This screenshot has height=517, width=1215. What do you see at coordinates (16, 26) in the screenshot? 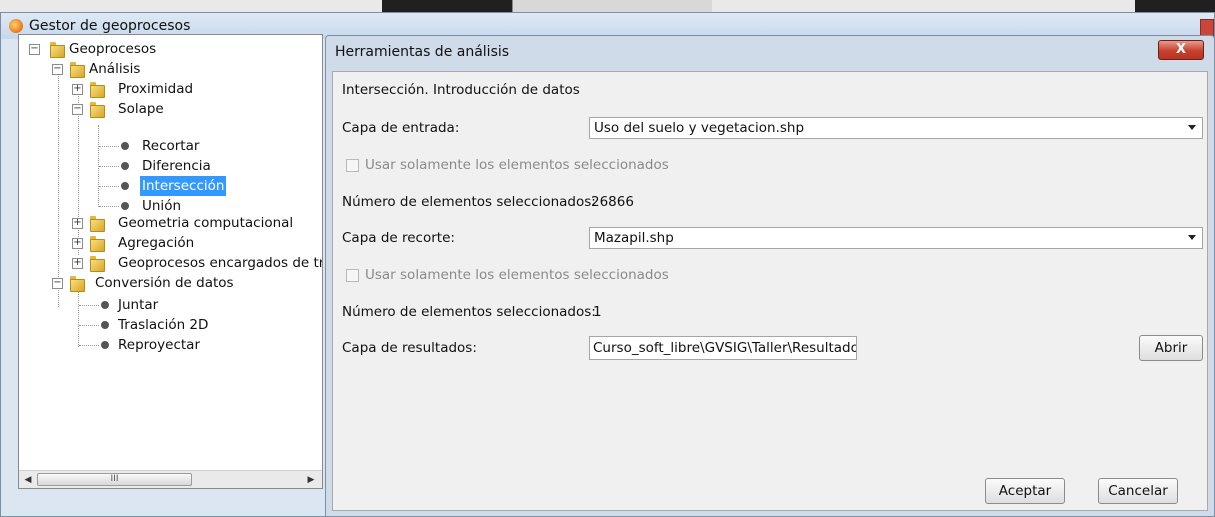
I see `app-icon` at bounding box center [16, 26].